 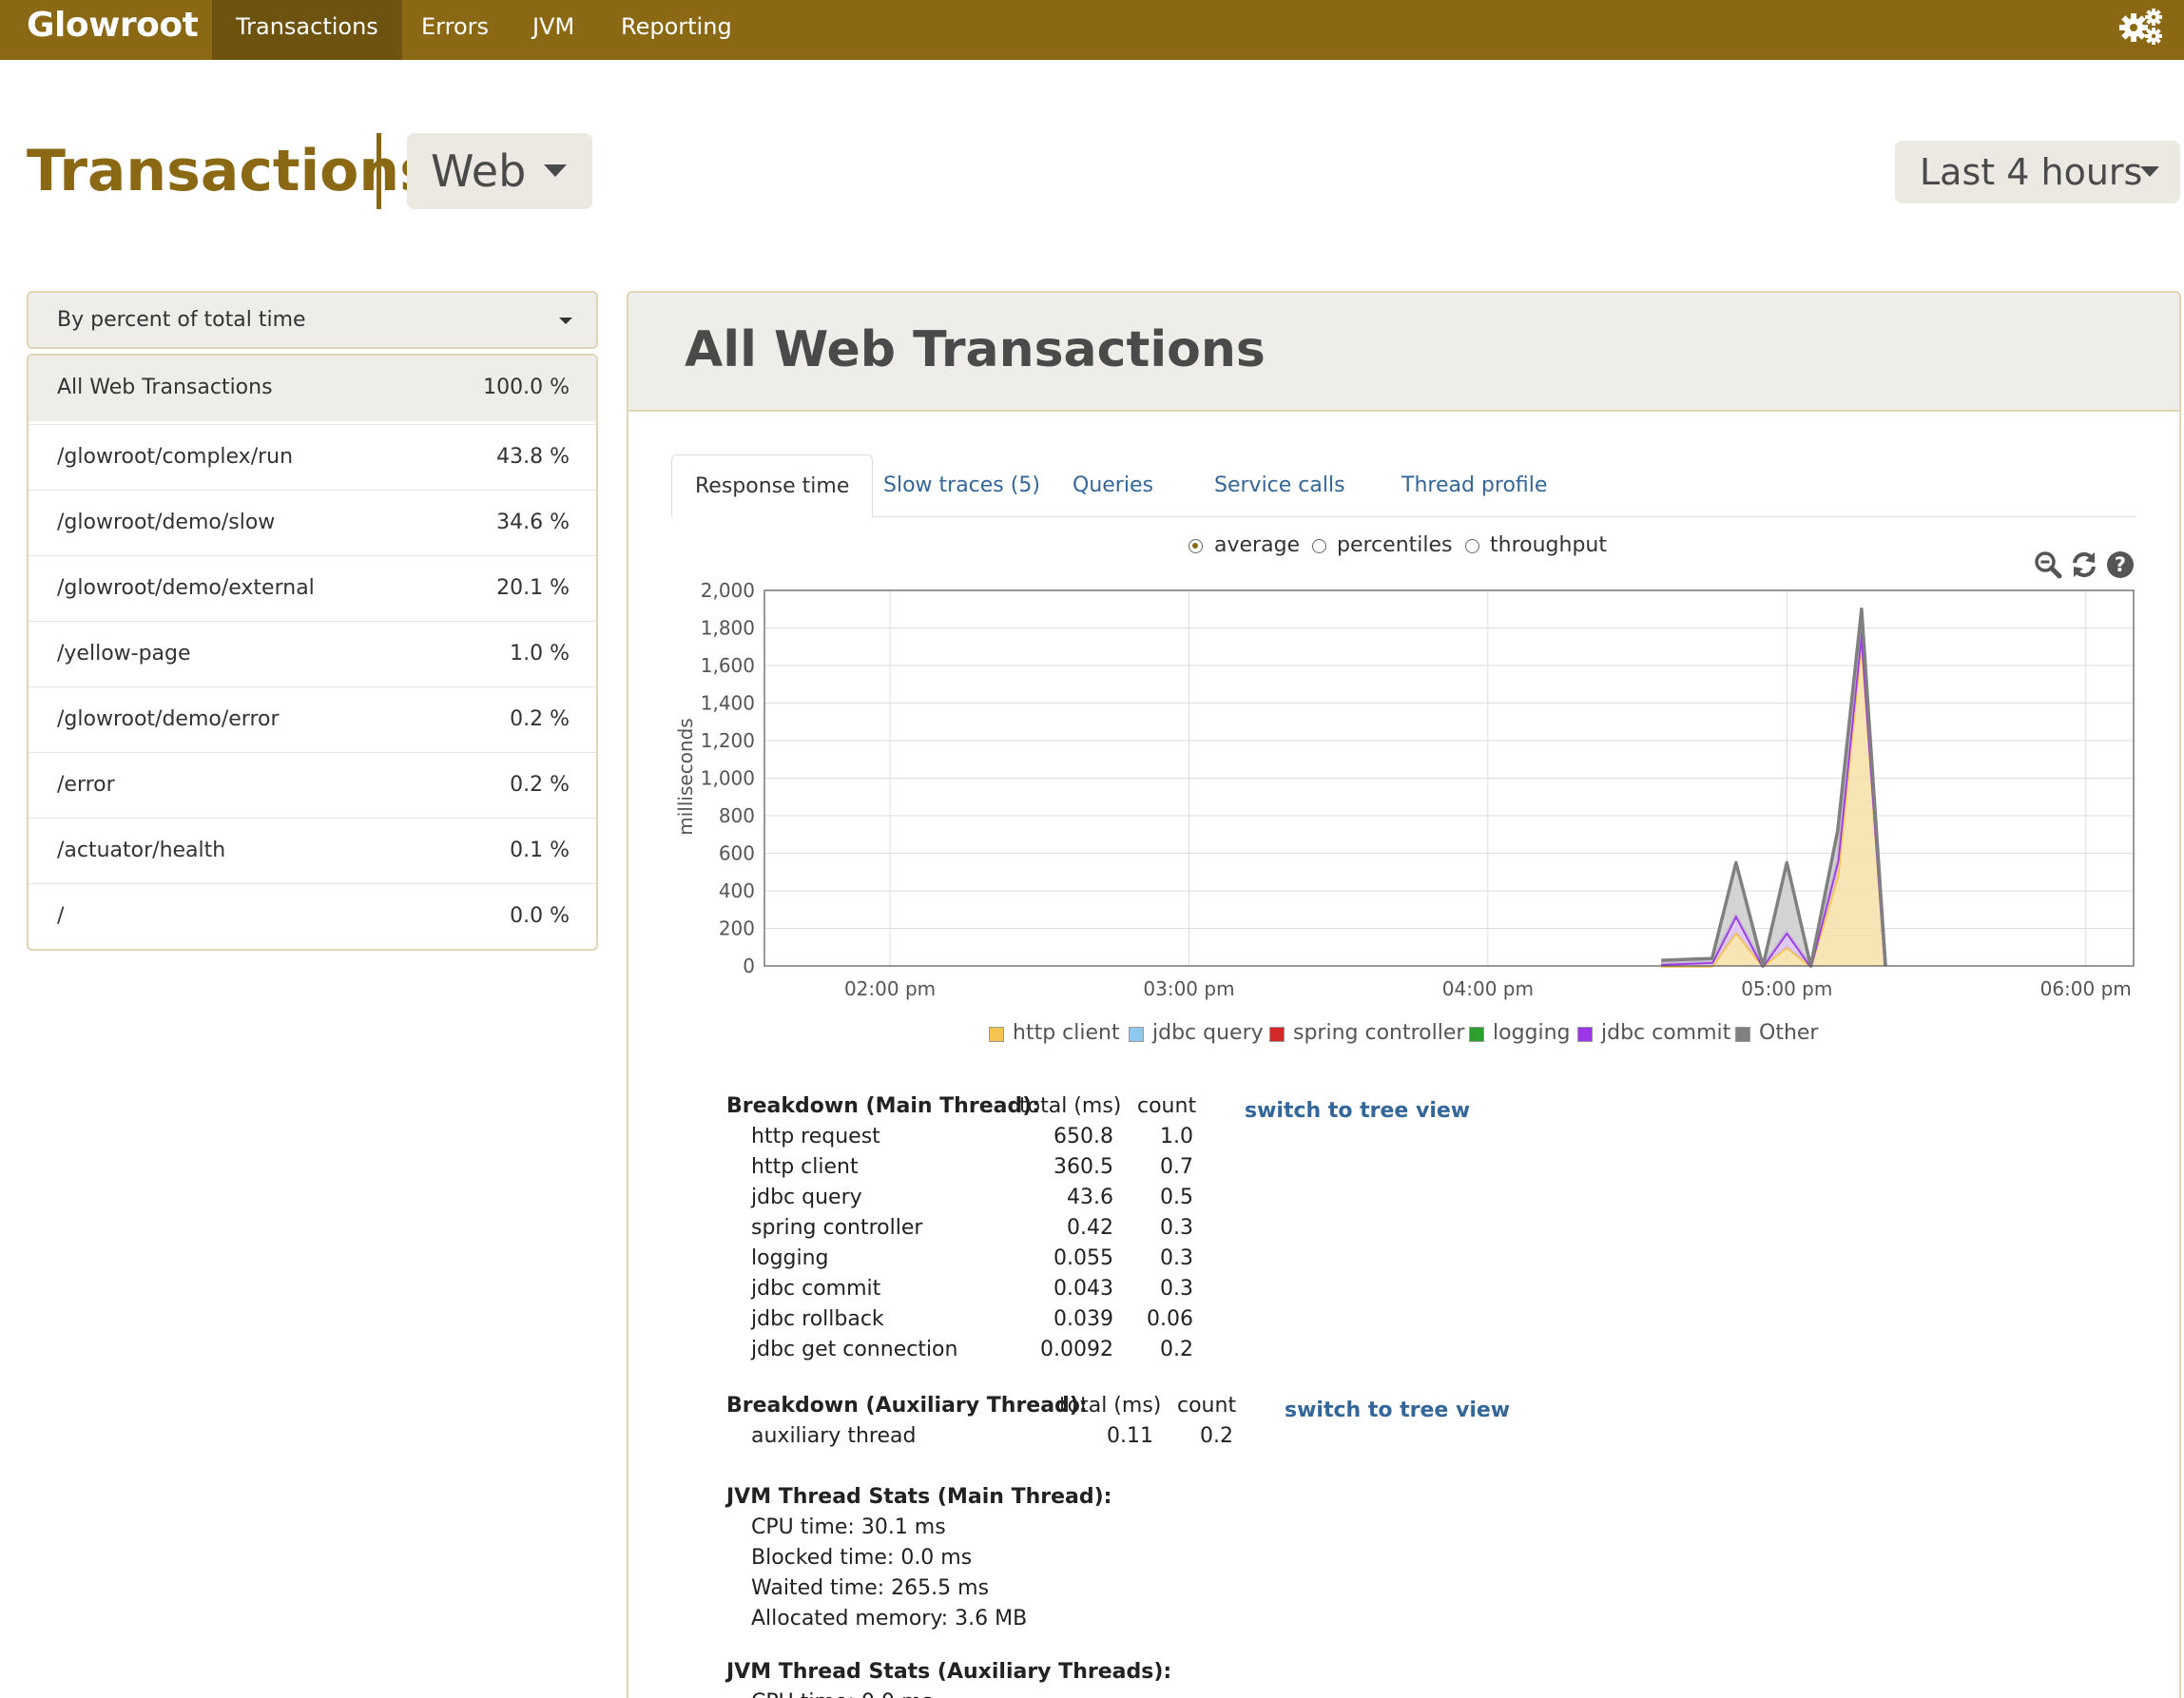 What do you see at coordinates (1488, 988) in the screenshot?
I see `x-tick-label: 04:00 pm` at bounding box center [1488, 988].